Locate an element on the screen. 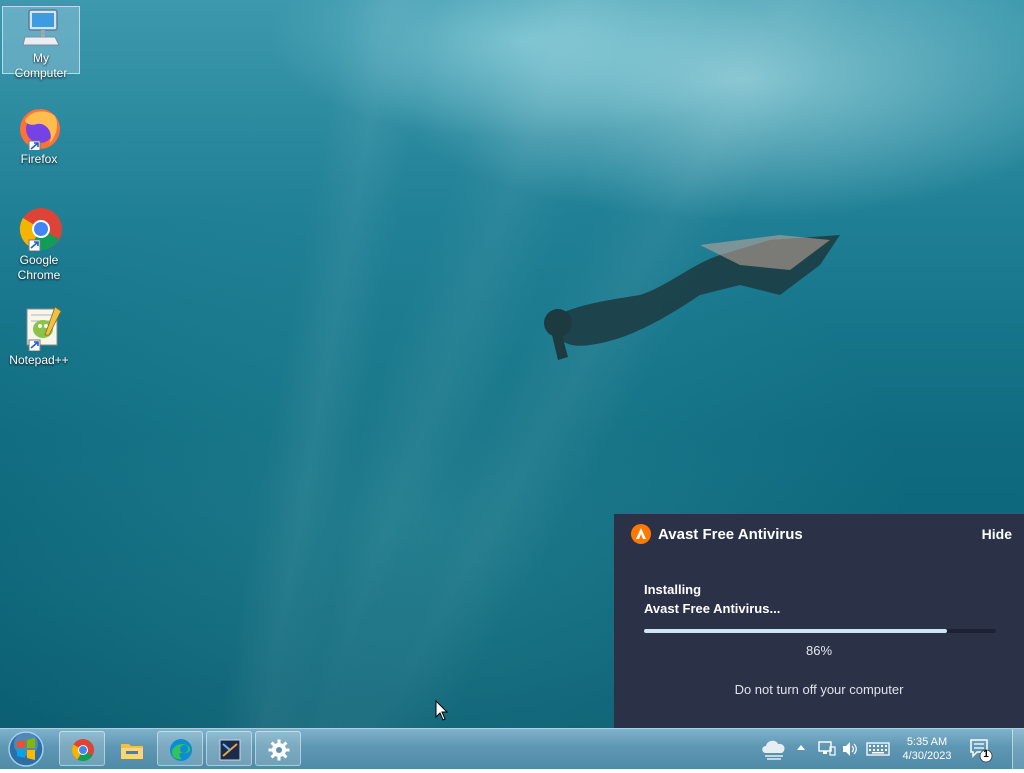 This screenshot has height=773, width=1024. notification-center-button: 1 is located at coordinates (981, 750).